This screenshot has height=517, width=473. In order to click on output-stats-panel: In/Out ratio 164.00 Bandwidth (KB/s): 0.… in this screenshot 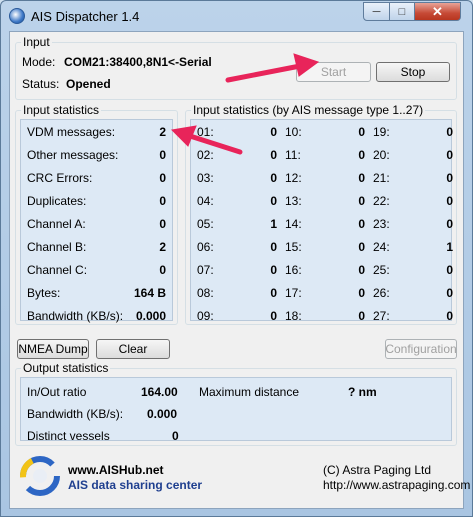, I will do `click(236, 410)`.